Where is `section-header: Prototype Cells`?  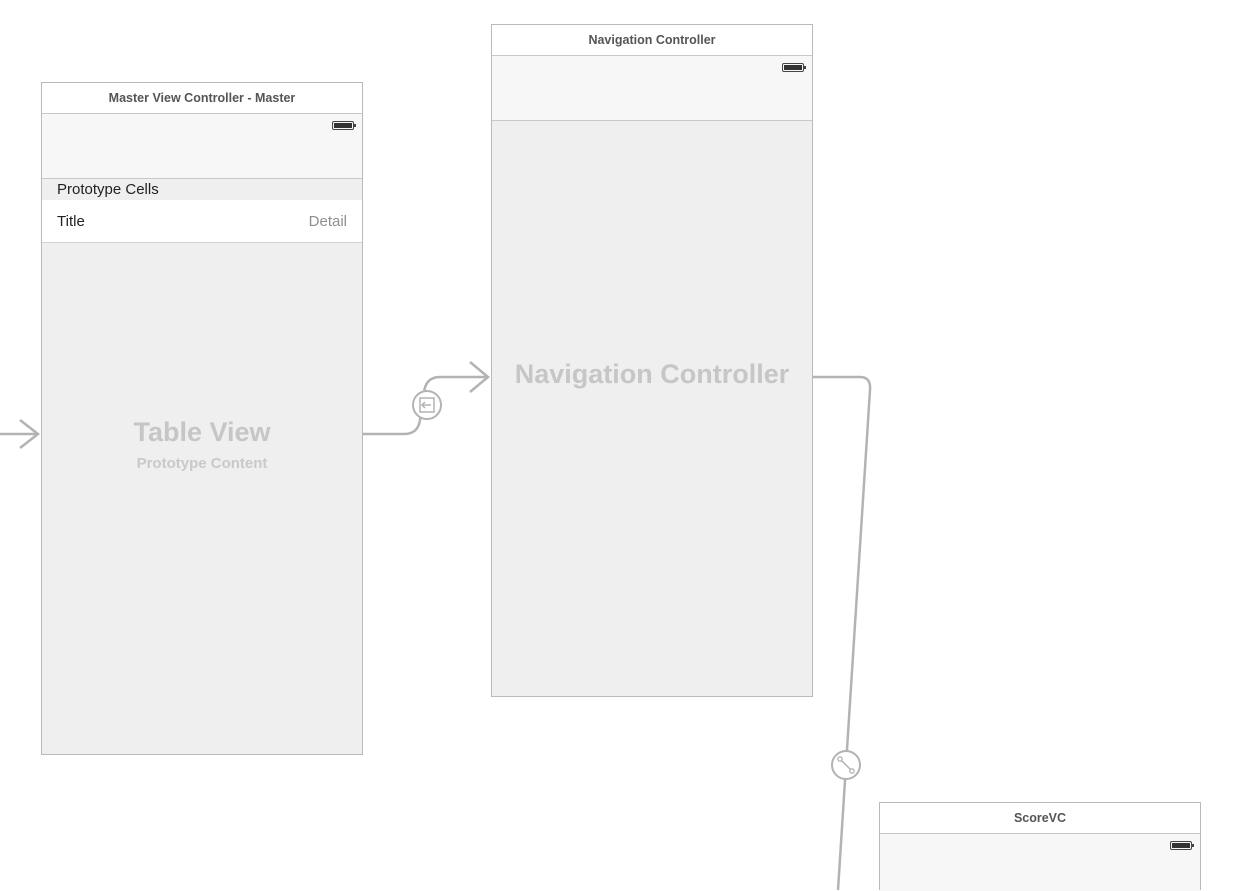
section-header: Prototype Cells is located at coordinates (202, 189).